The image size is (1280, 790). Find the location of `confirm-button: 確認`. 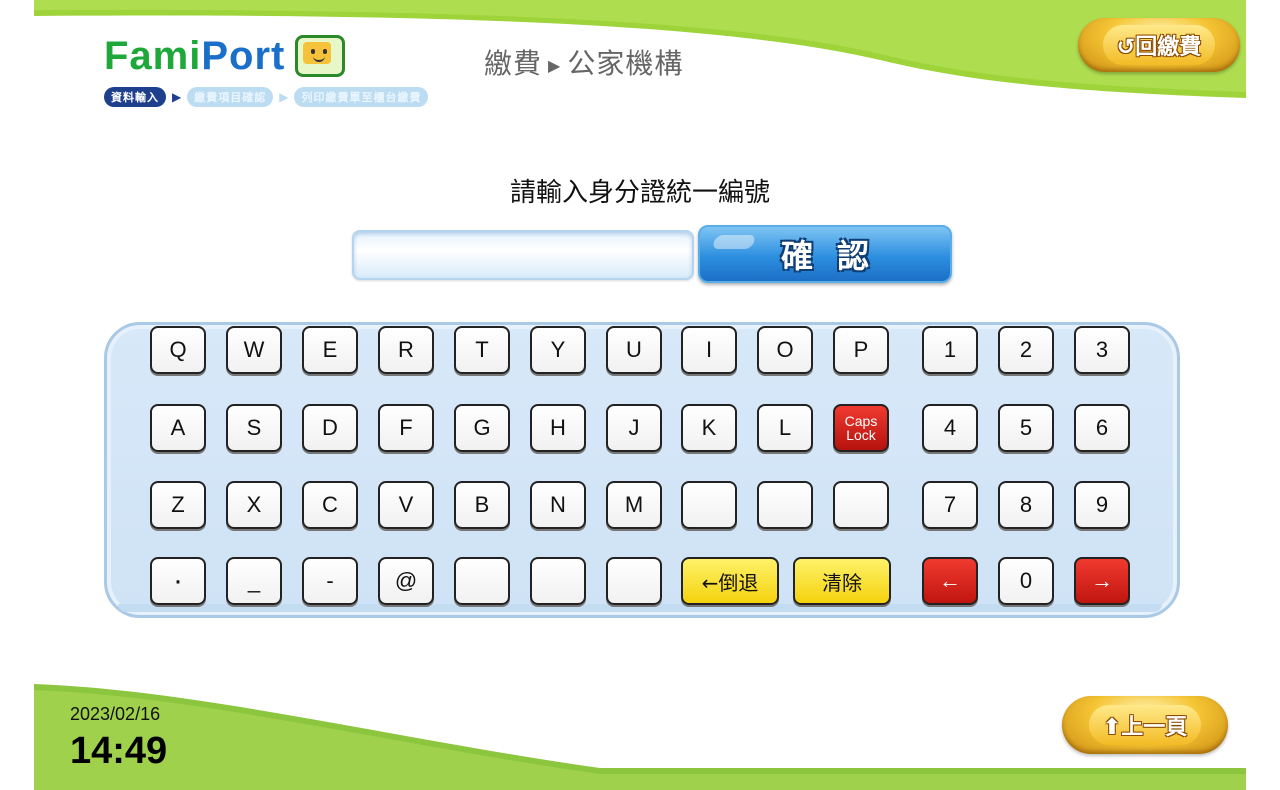

confirm-button: 確認 is located at coordinates (825, 254).